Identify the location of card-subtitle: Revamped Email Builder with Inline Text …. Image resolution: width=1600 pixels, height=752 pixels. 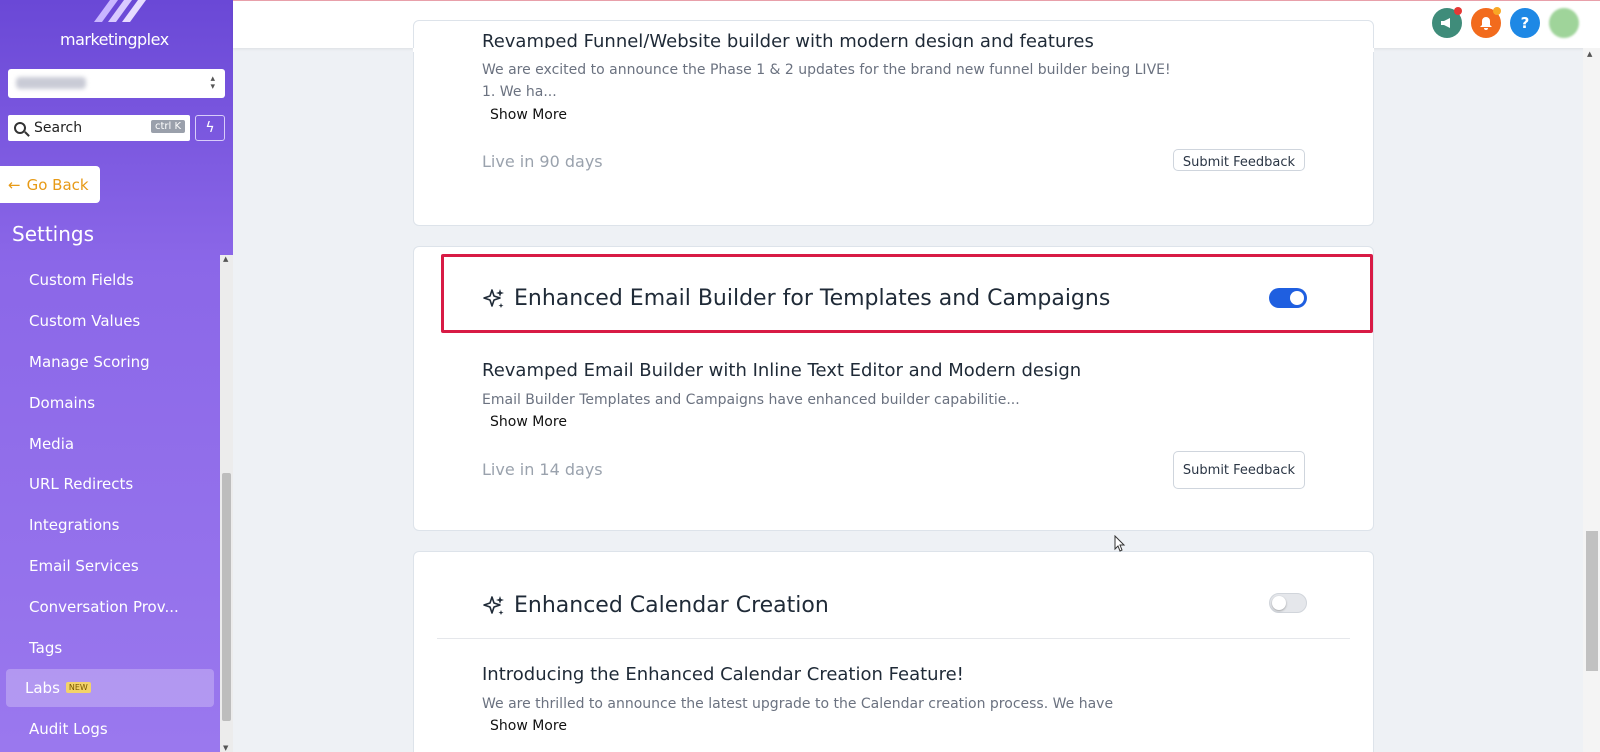
(782, 370).